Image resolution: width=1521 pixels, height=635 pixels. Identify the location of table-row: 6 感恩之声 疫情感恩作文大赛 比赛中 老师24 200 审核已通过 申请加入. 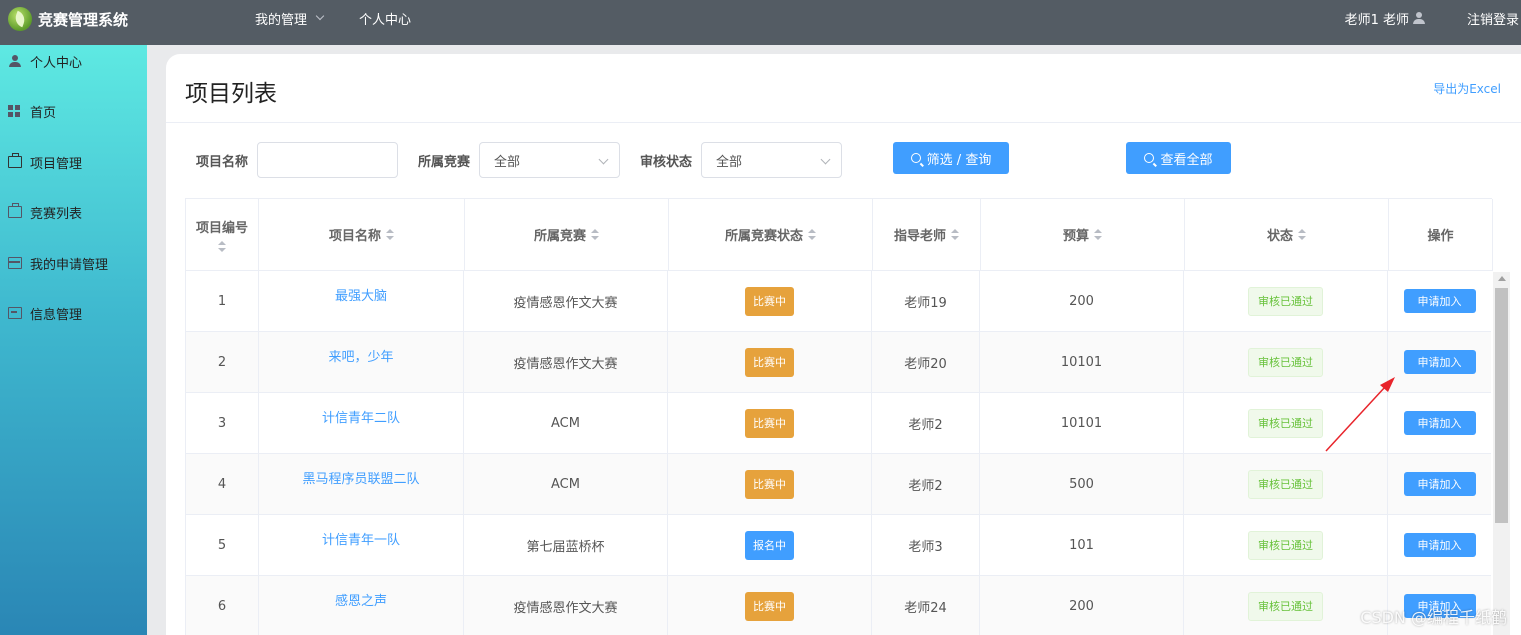
(838, 605).